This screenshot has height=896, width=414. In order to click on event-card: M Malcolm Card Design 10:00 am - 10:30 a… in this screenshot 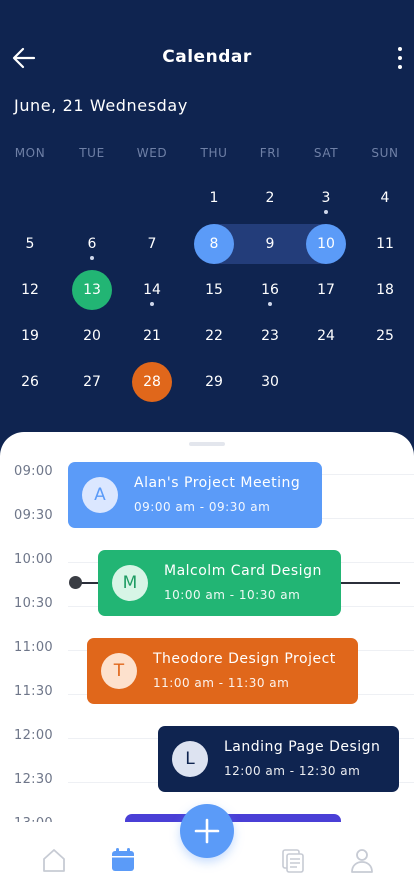, I will do `click(219, 583)`.